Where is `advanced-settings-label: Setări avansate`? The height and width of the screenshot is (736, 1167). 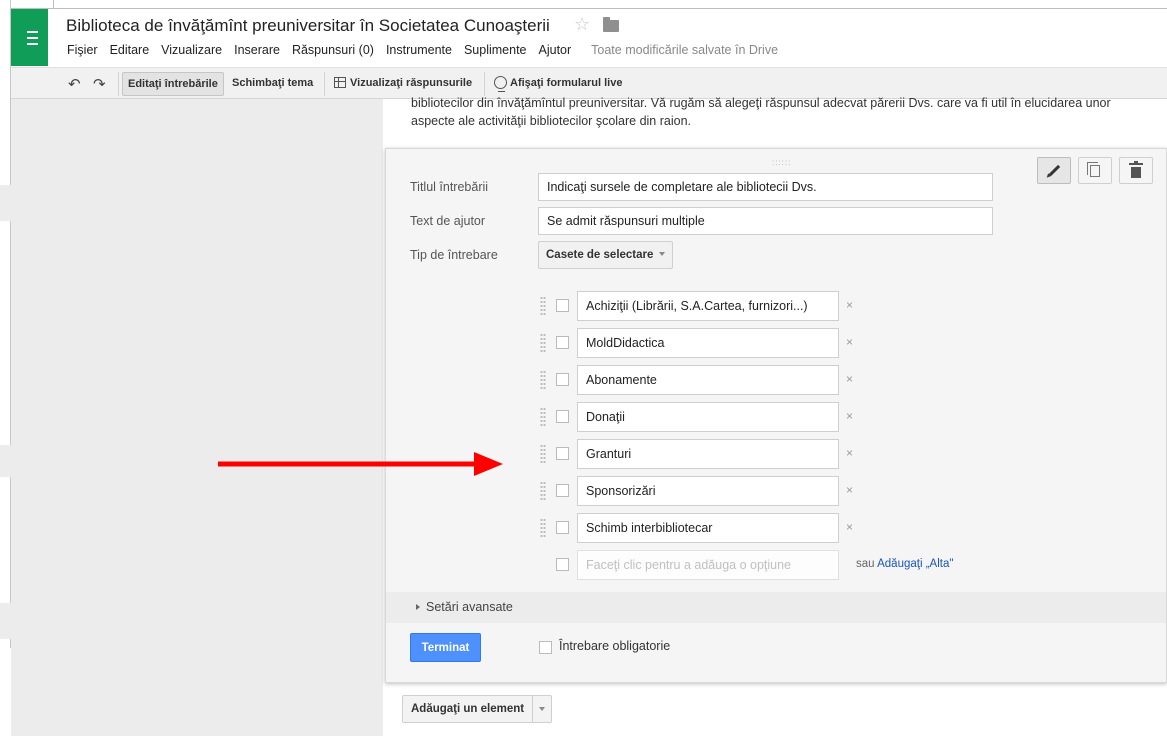
advanced-settings-label: Setări avansate is located at coordinates (469, 607).